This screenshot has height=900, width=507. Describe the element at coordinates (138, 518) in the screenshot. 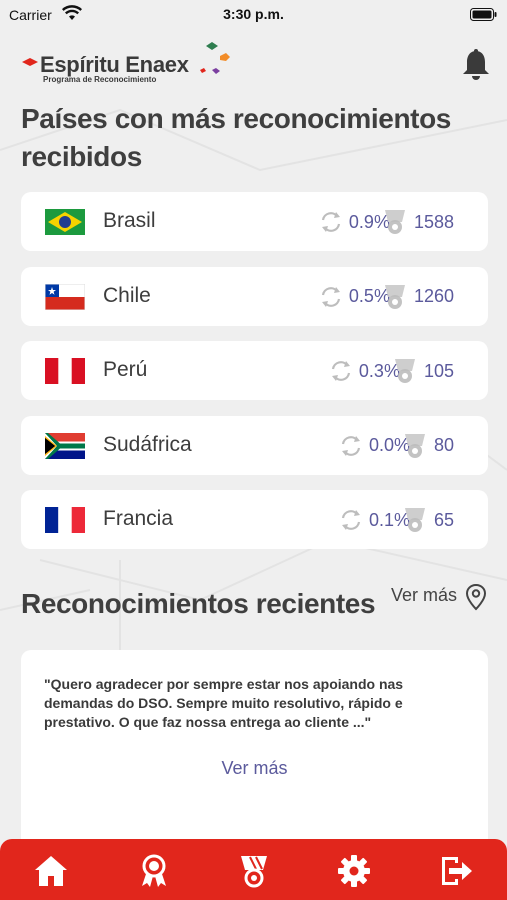

I see `country-name: Francia` at that location.